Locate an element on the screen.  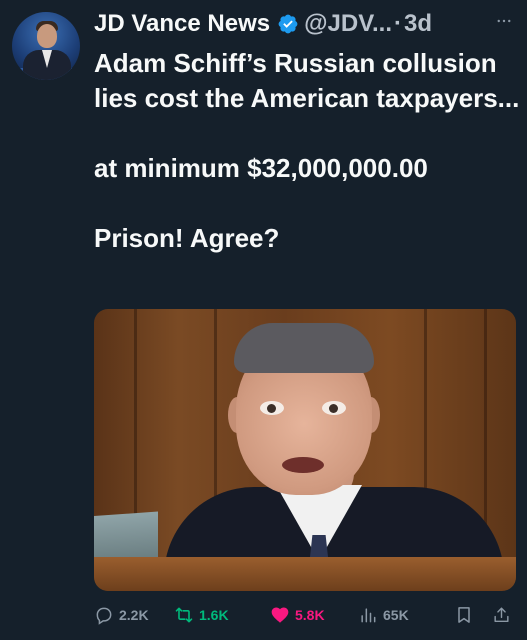
bookmark-button is located at coordinates (473, 615).